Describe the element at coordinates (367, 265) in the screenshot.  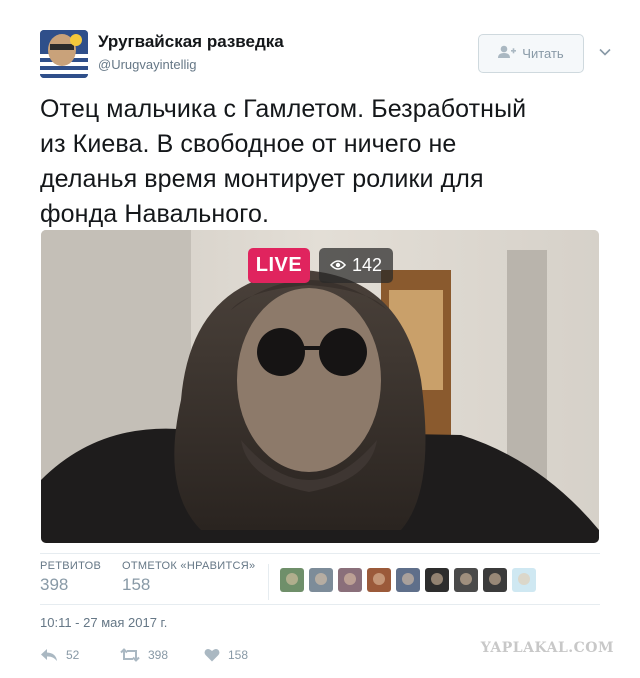
I see `viewer-count: 142` at that location.